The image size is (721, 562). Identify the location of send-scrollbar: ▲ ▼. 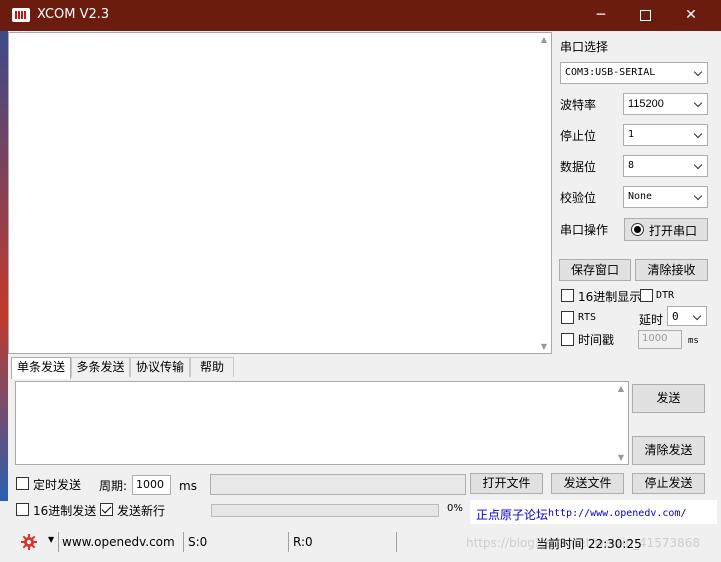
(621, 423).